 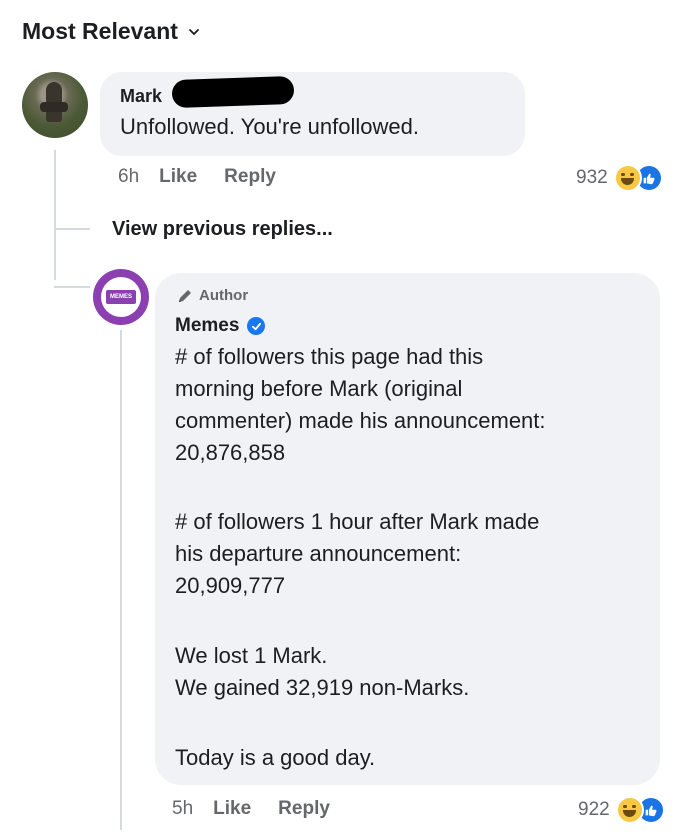 What do you see at coordinates (194, 31) in the screenshot?
I see `chevron-down-icon` at bounding box center [194, 31].